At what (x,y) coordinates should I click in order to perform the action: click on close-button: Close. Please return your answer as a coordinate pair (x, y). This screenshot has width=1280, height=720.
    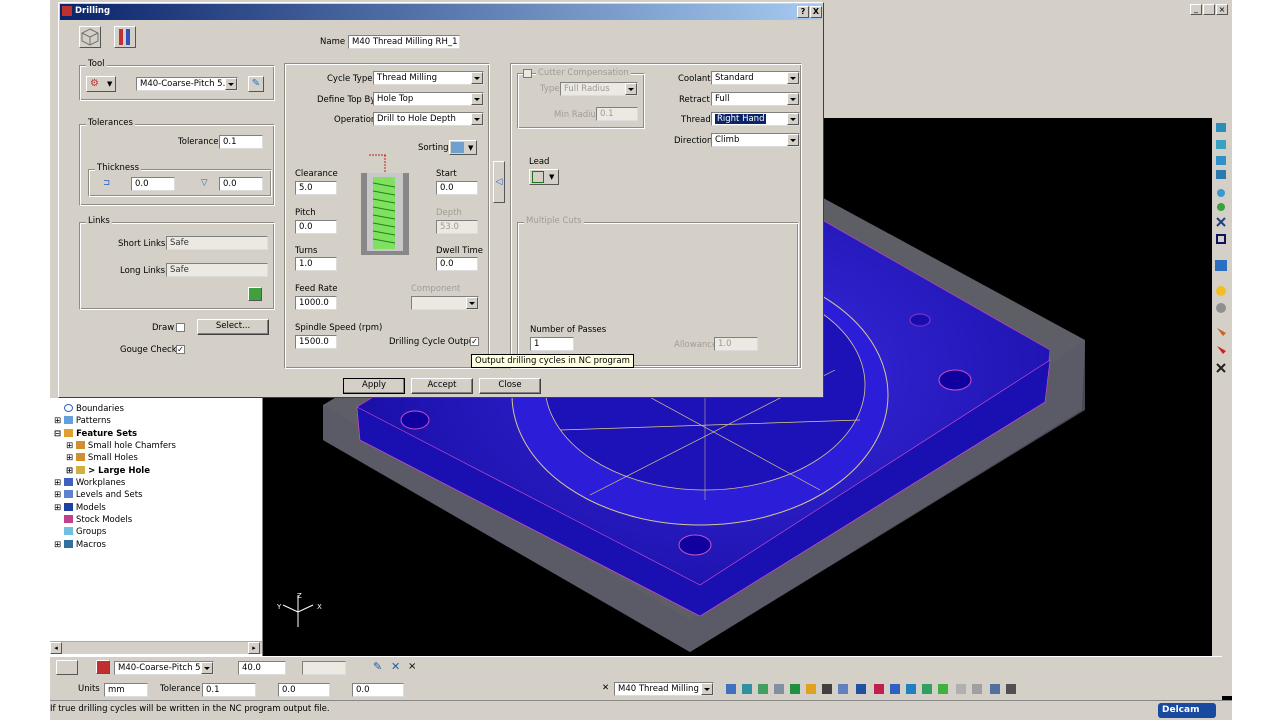
    Looking at the image, I should click on (510, 386).